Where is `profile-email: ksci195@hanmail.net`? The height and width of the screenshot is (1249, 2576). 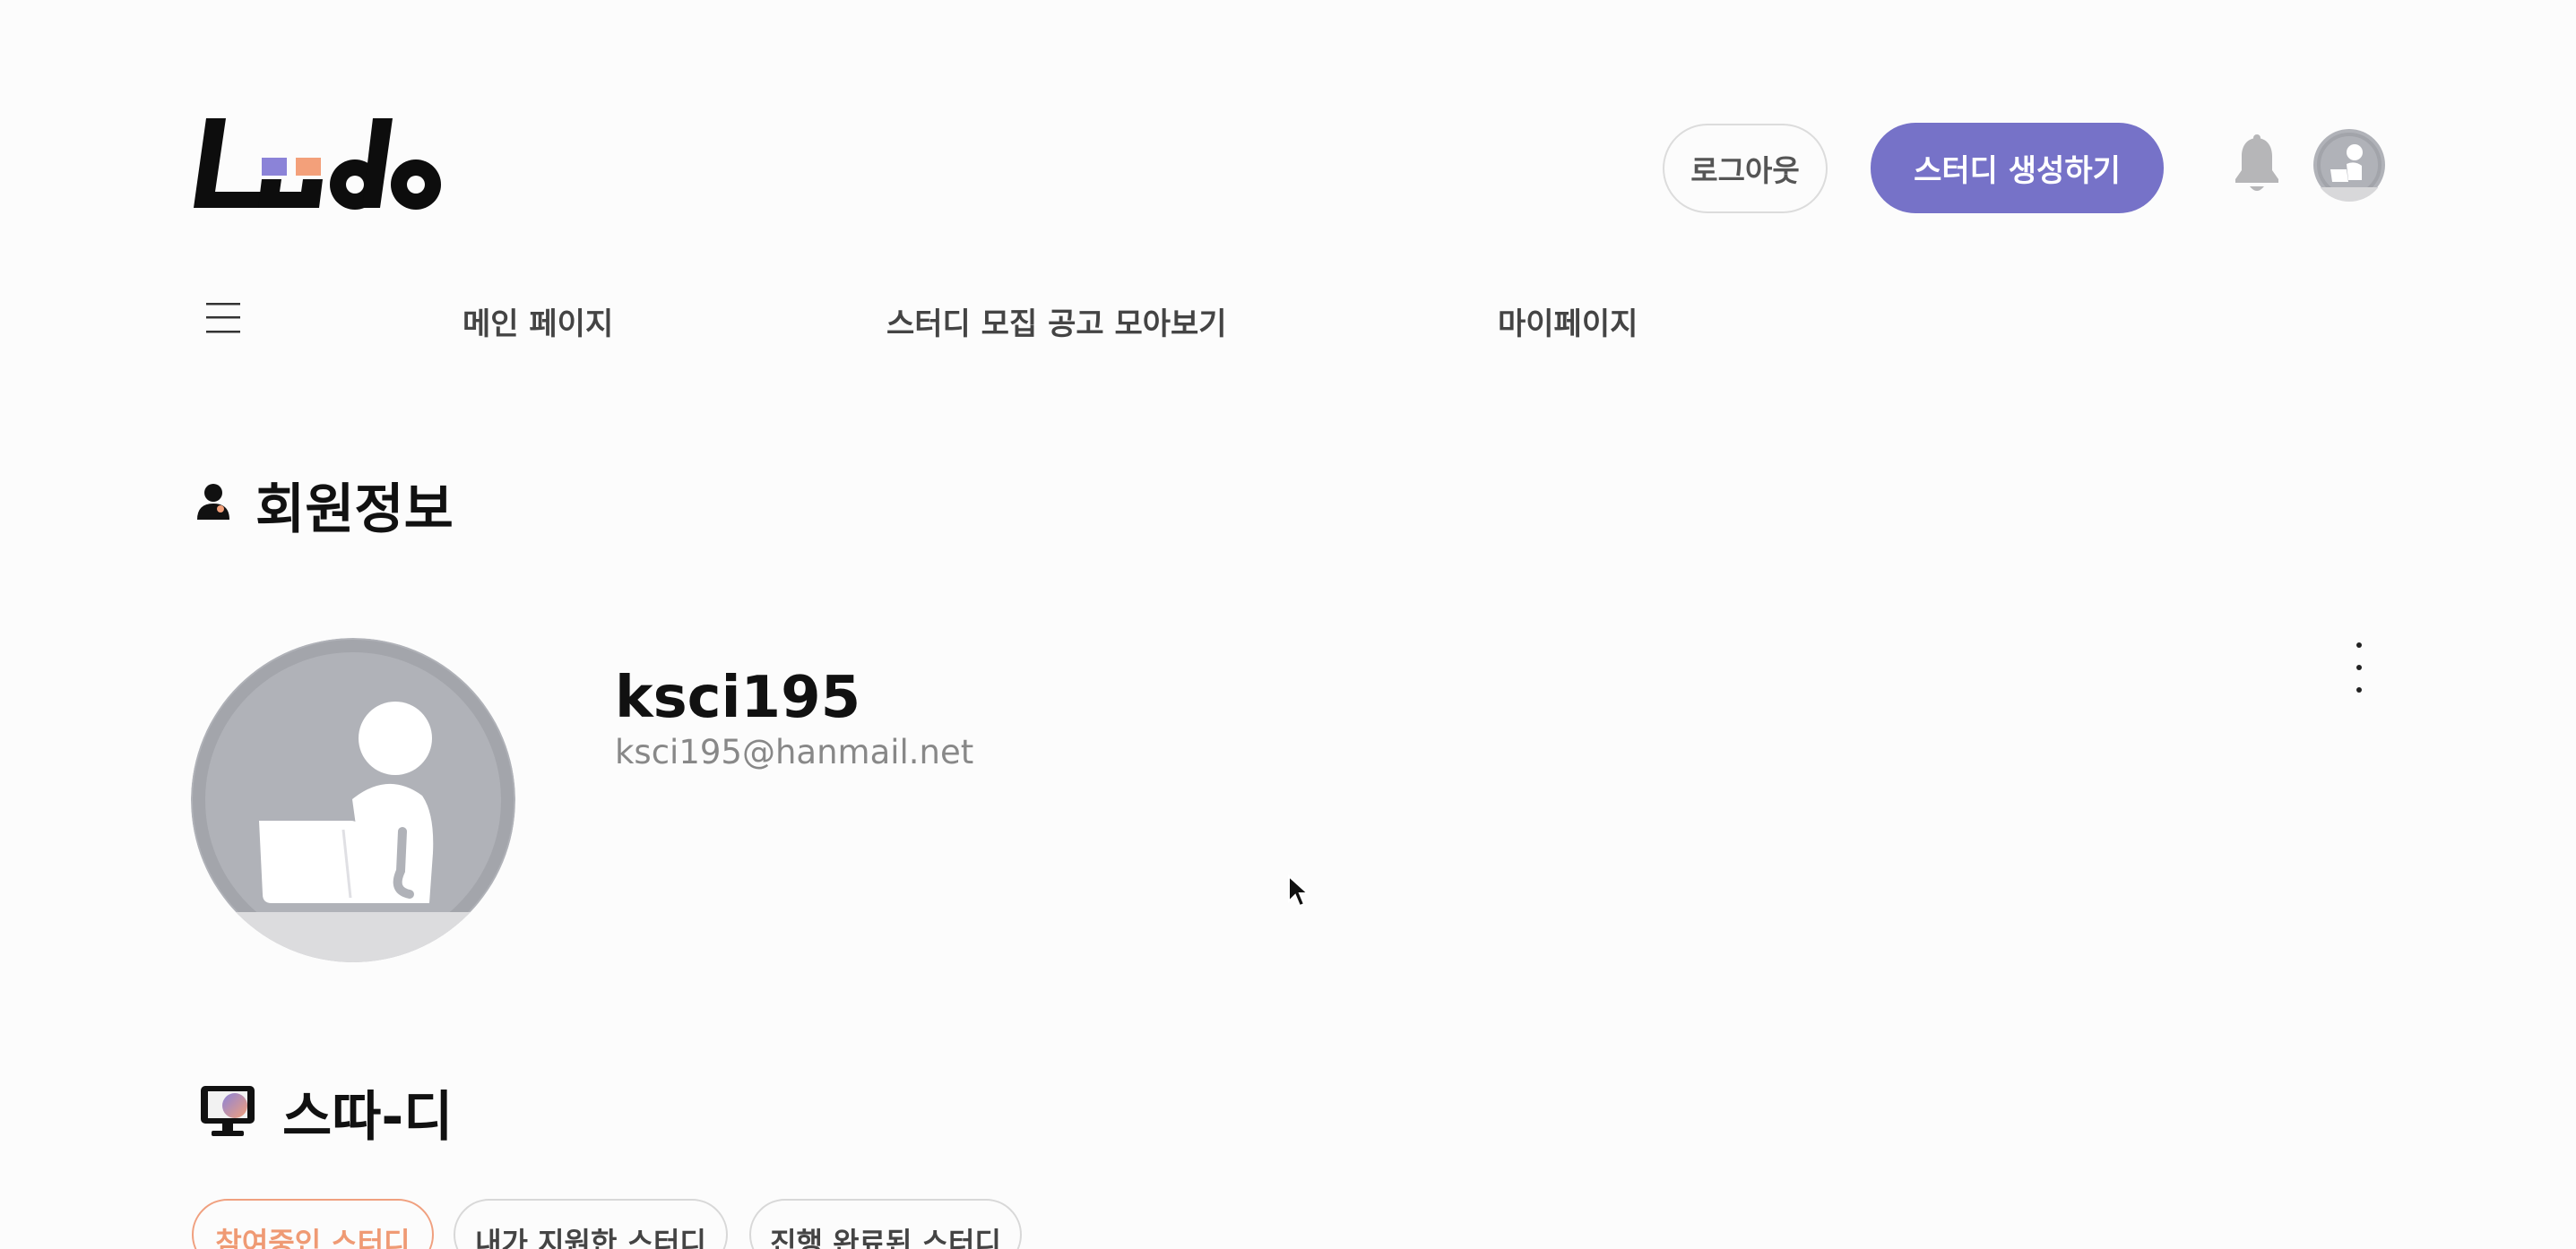
profile-email: ksci195@hanmail.net is located at coordinates (794, 752).